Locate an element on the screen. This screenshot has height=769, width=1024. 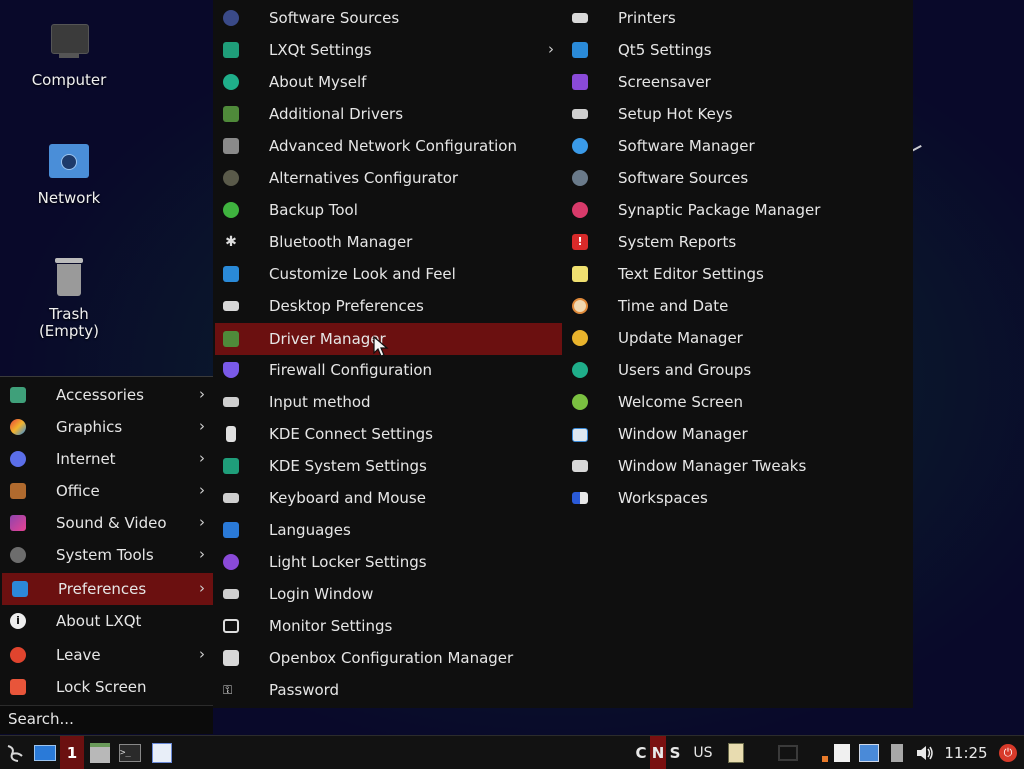
software-sources-icon is located at coordinates (580, 178).